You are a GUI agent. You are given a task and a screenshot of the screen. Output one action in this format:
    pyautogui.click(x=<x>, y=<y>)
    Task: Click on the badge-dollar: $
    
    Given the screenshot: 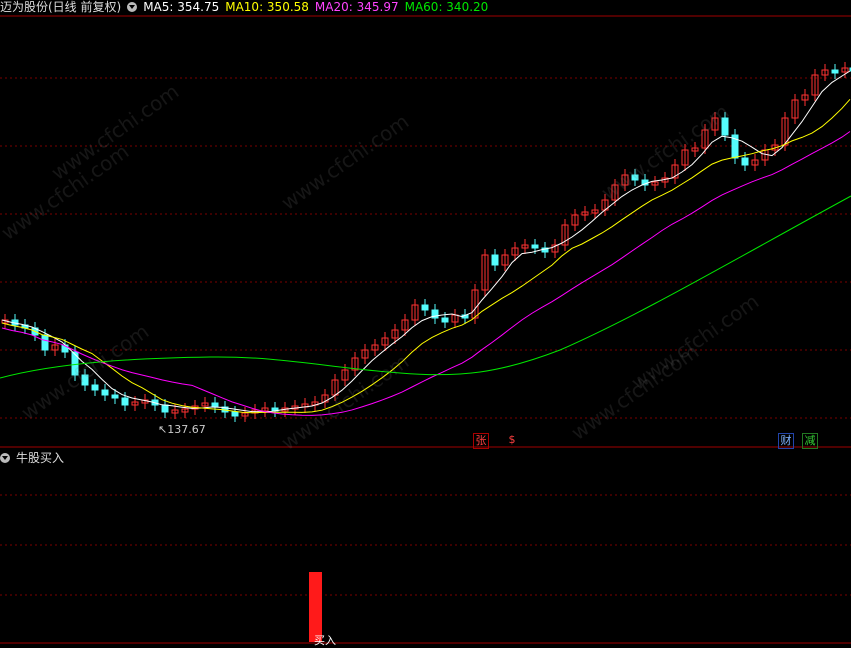 What is the action you would take?
    pyautogui.click(x=512, y=440)
    